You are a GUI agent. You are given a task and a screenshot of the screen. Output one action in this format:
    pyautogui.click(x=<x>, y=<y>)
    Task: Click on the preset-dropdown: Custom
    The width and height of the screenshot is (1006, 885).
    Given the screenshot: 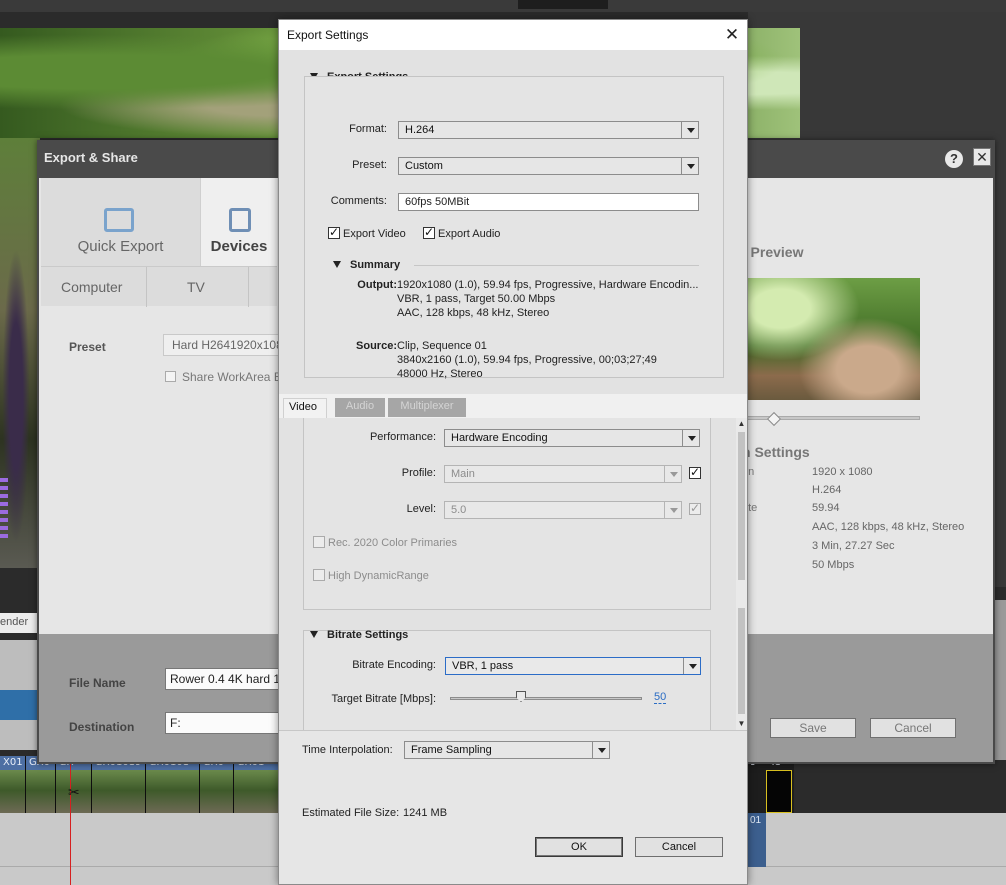 What is the action you would take?
    pyautogui.click(x=548, y=166)
    